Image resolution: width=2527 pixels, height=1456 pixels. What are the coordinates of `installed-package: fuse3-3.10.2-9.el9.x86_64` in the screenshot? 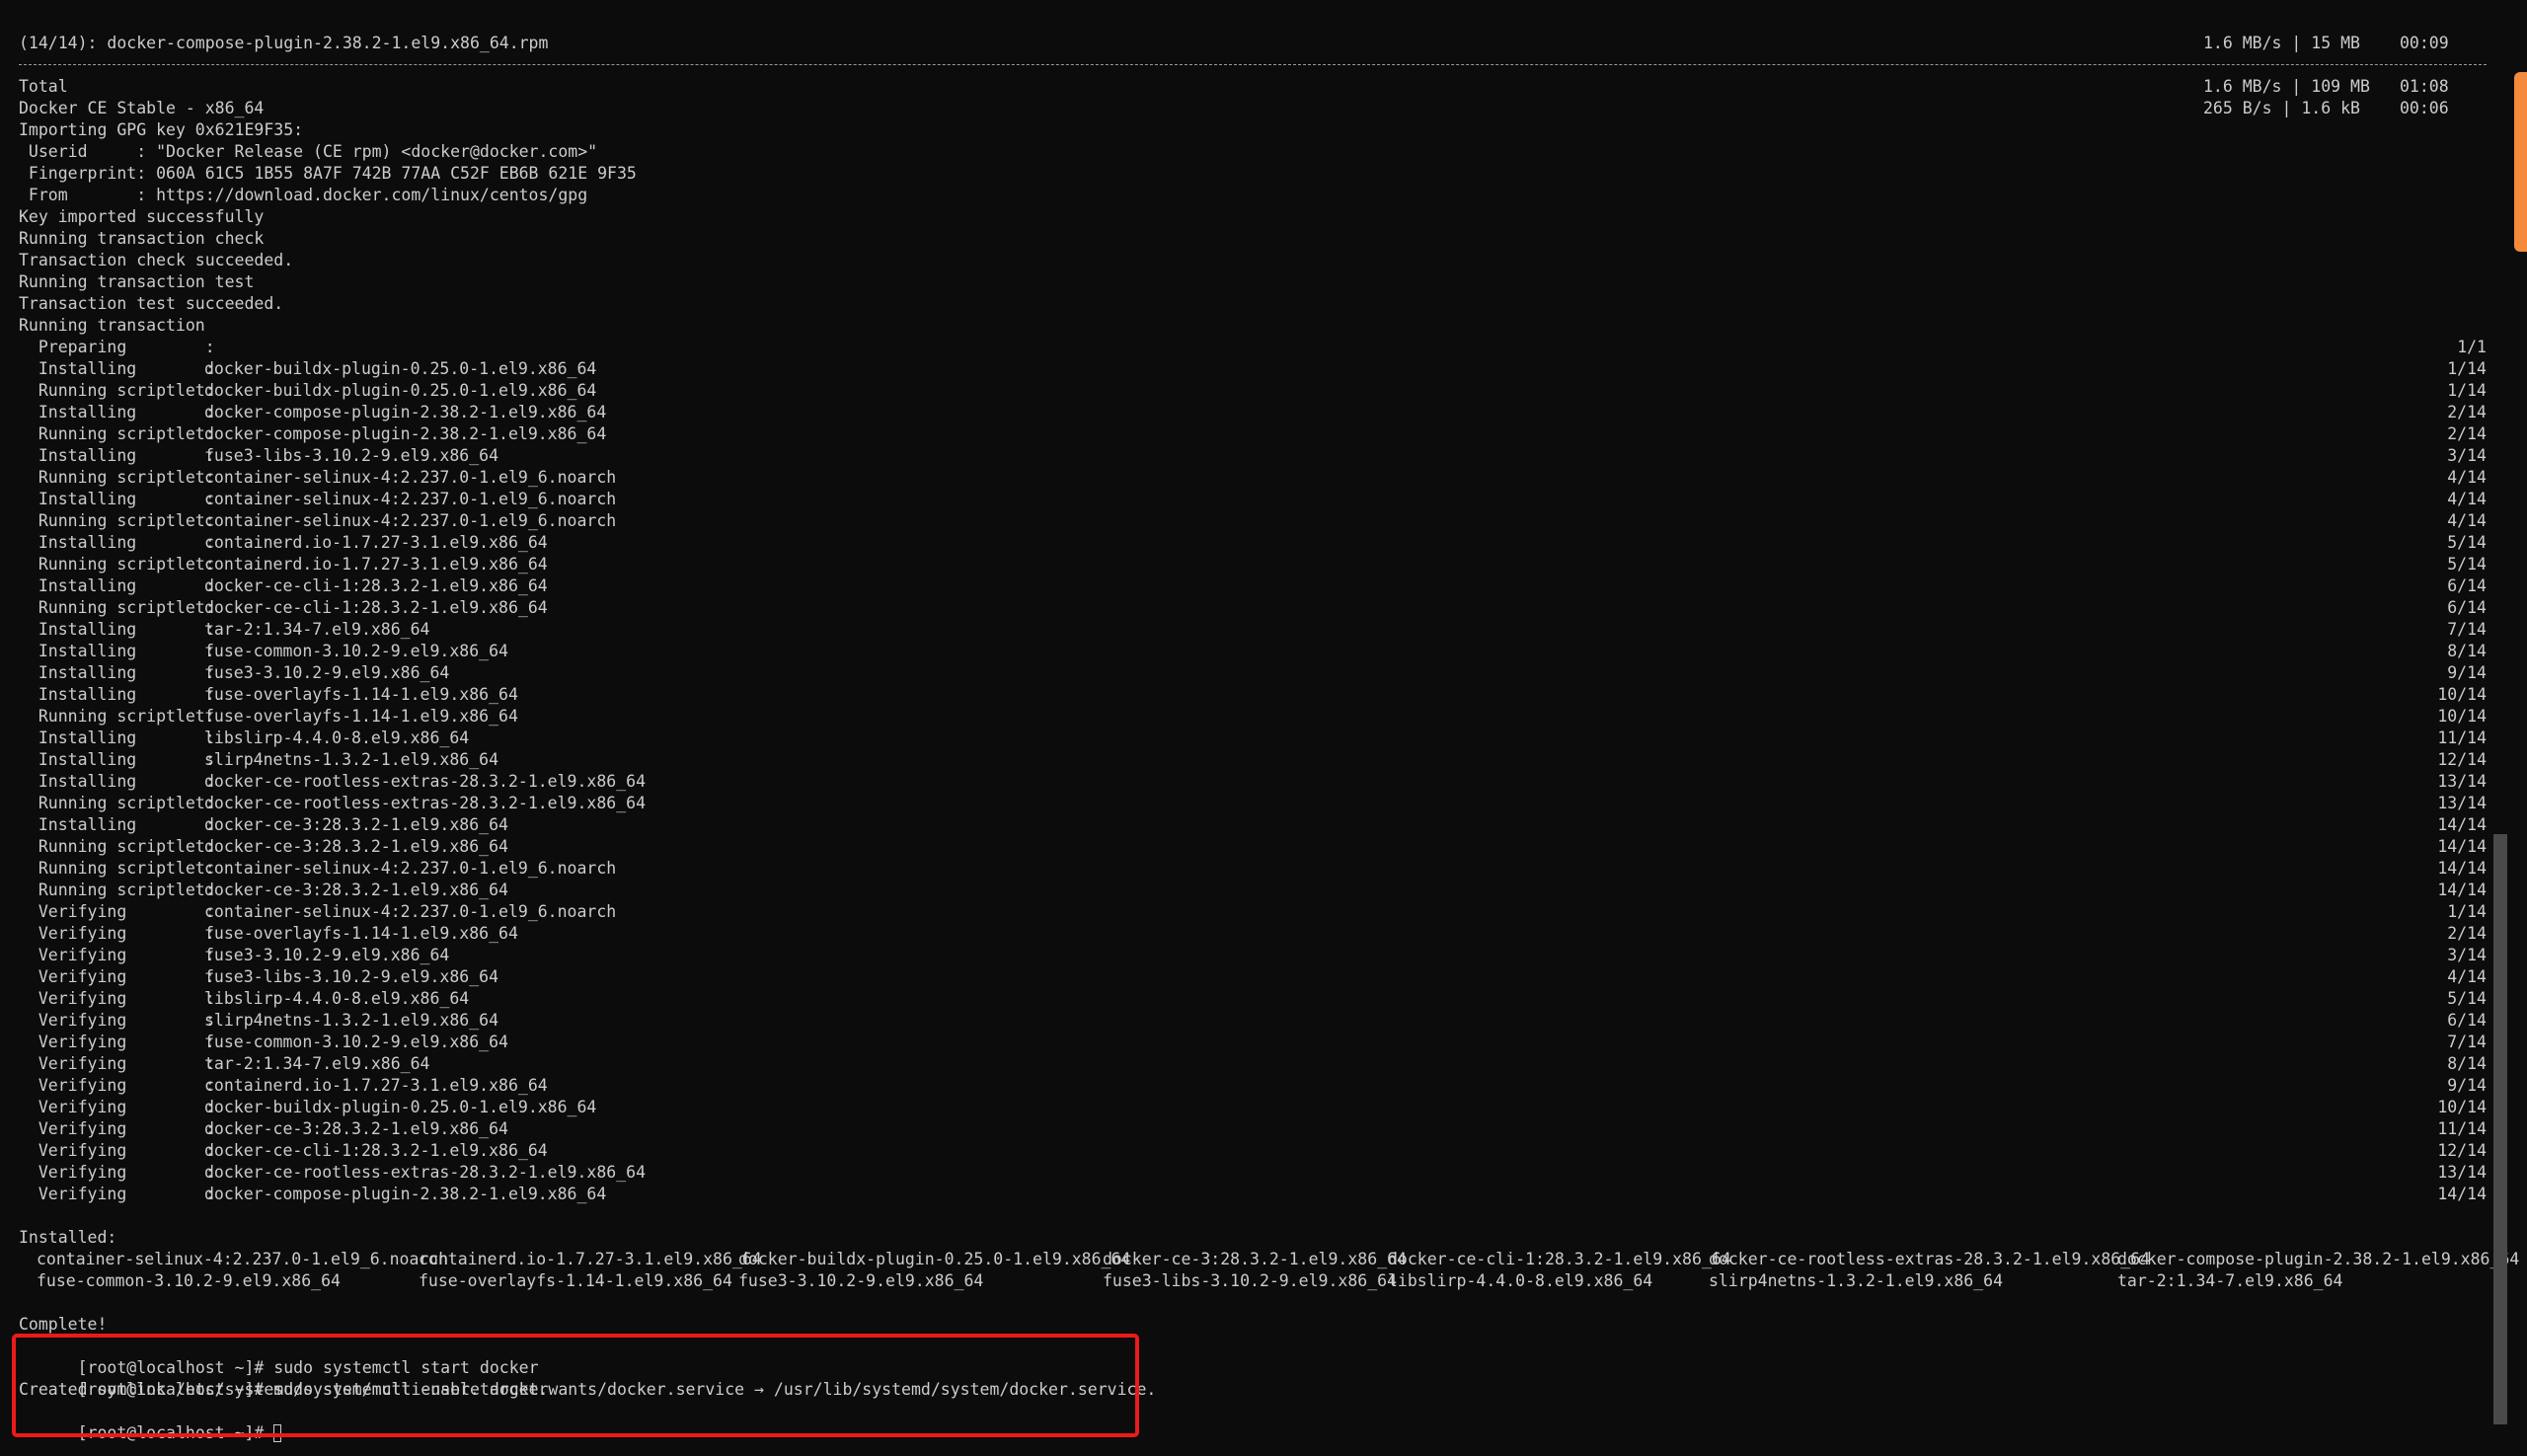 It's located at (861, 1280).